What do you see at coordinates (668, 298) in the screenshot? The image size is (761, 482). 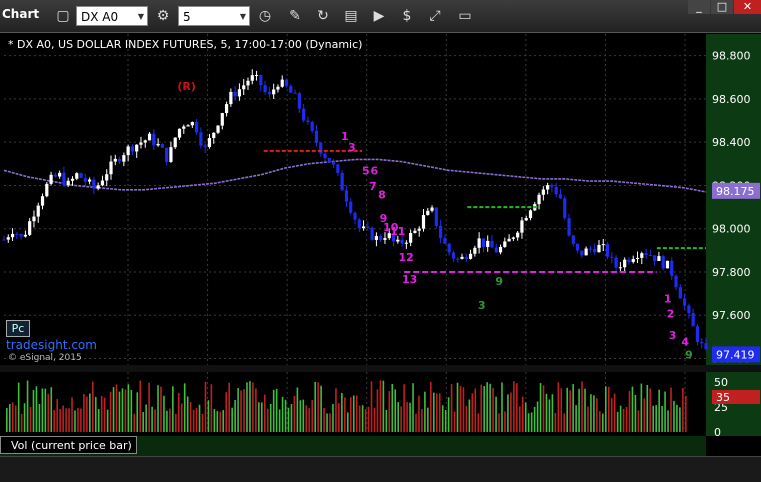 I see `signal-annotation: 1` at bounding box center [668, 298].